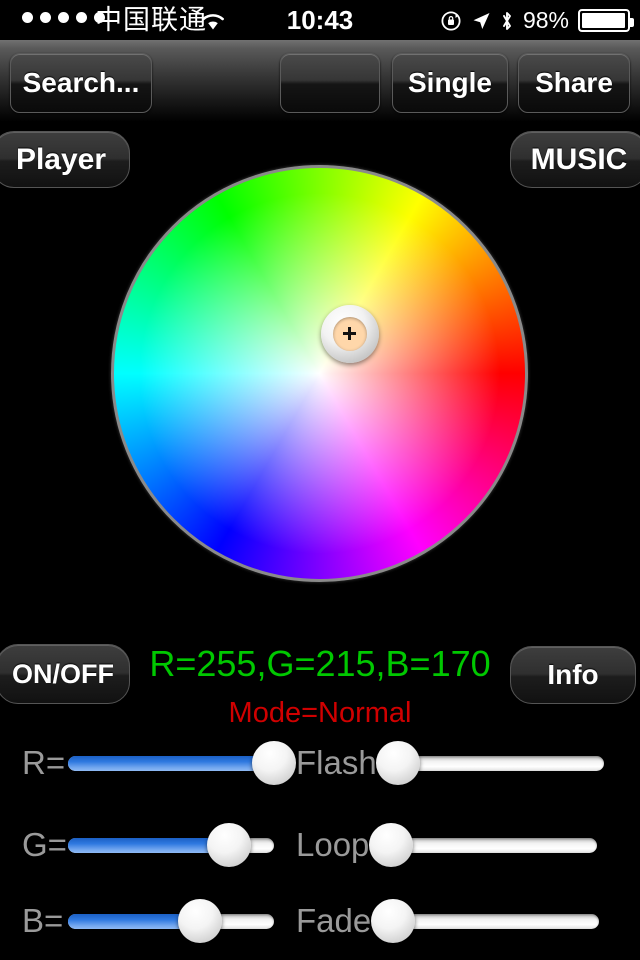 Image resolution: width=640 pixels, height=960 pixels. What do you see at coordinates (320, 663) in the screenshot?
I see `rgb-value-readout: R=255,G=215,B=170` at bounding box center [320, 663].